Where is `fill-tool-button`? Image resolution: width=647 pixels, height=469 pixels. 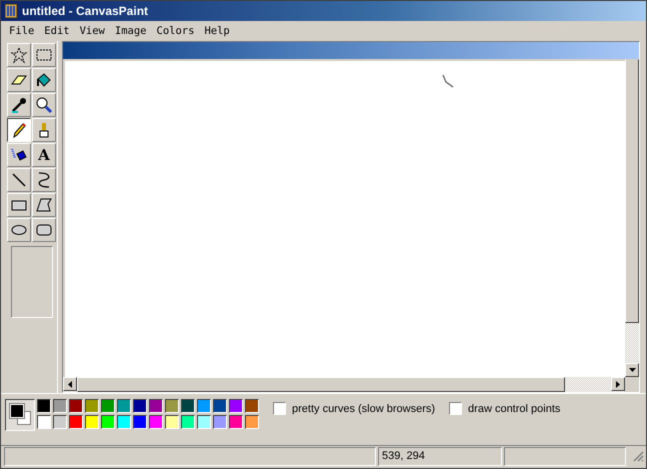 fill-tool-button is located at coordinates (44, 80).